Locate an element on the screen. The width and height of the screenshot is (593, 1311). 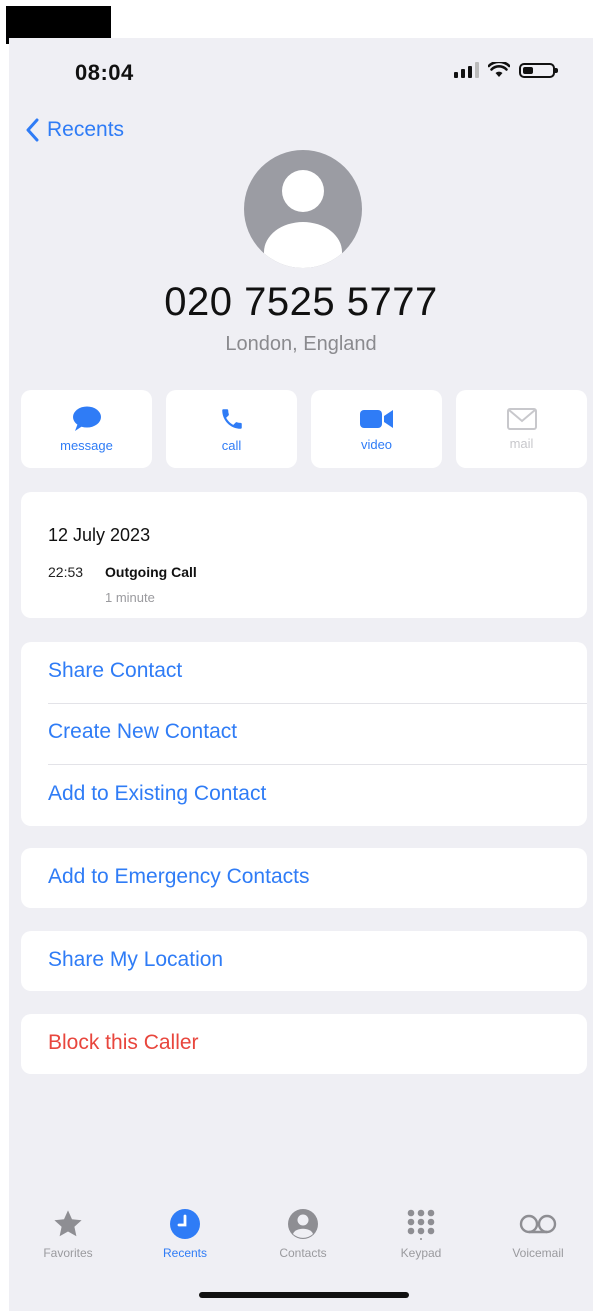
wifi-icon is located at coordinates (499, 69).